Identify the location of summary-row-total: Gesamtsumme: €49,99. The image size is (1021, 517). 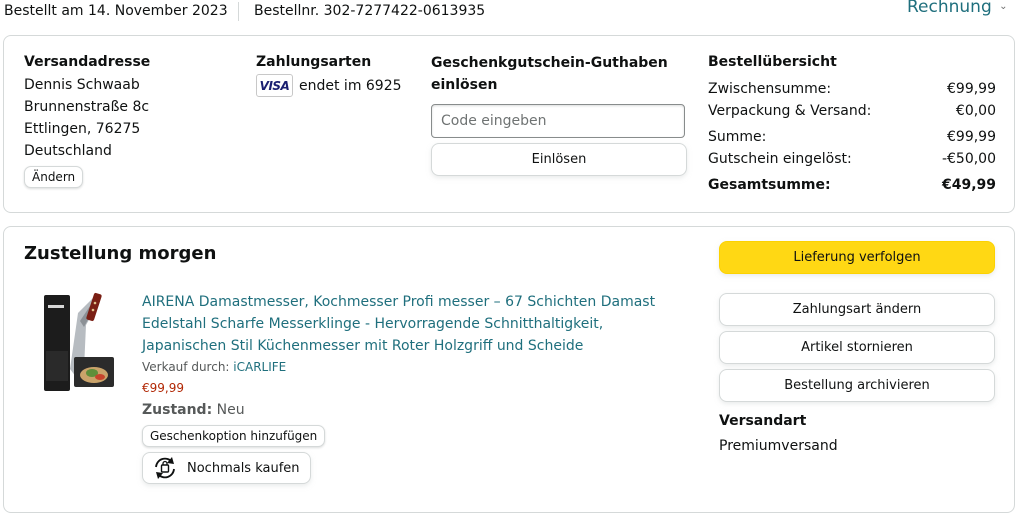
(852, 185).